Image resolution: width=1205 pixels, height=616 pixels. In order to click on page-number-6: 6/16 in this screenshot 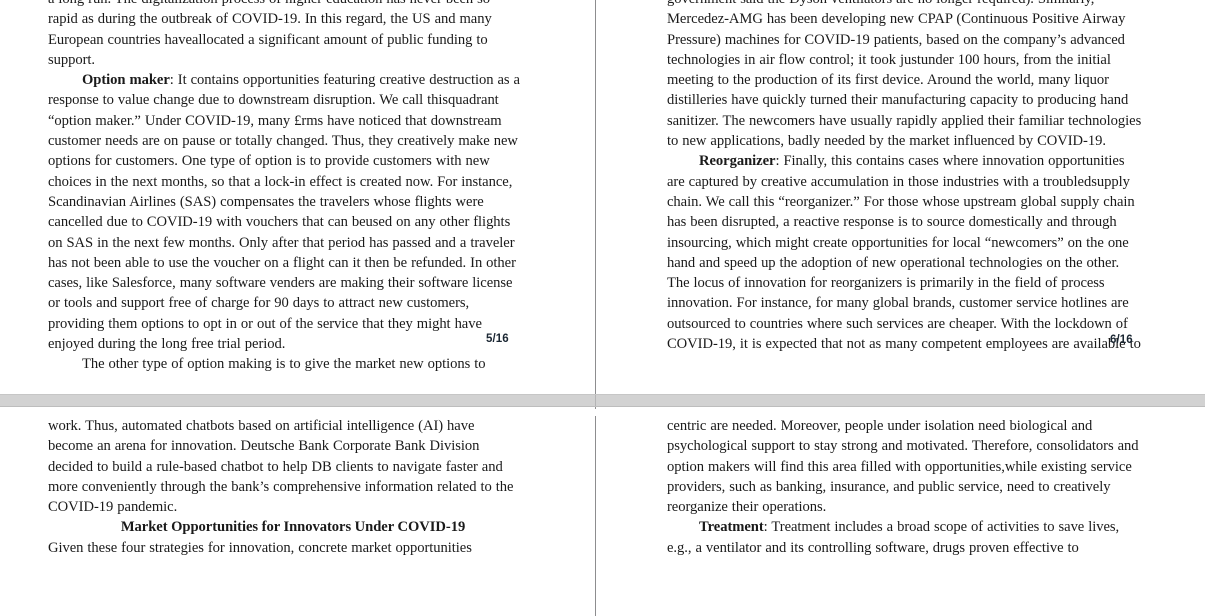, I will do `click(1121, 340)`.